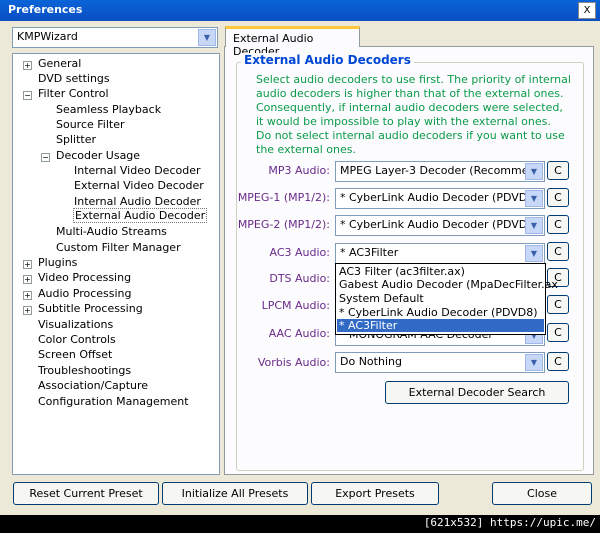  Describe the element at coordinates (139, 185) in the screenshot. I see `tree-item-external-video-decoder: External Video Decoder` at that location.